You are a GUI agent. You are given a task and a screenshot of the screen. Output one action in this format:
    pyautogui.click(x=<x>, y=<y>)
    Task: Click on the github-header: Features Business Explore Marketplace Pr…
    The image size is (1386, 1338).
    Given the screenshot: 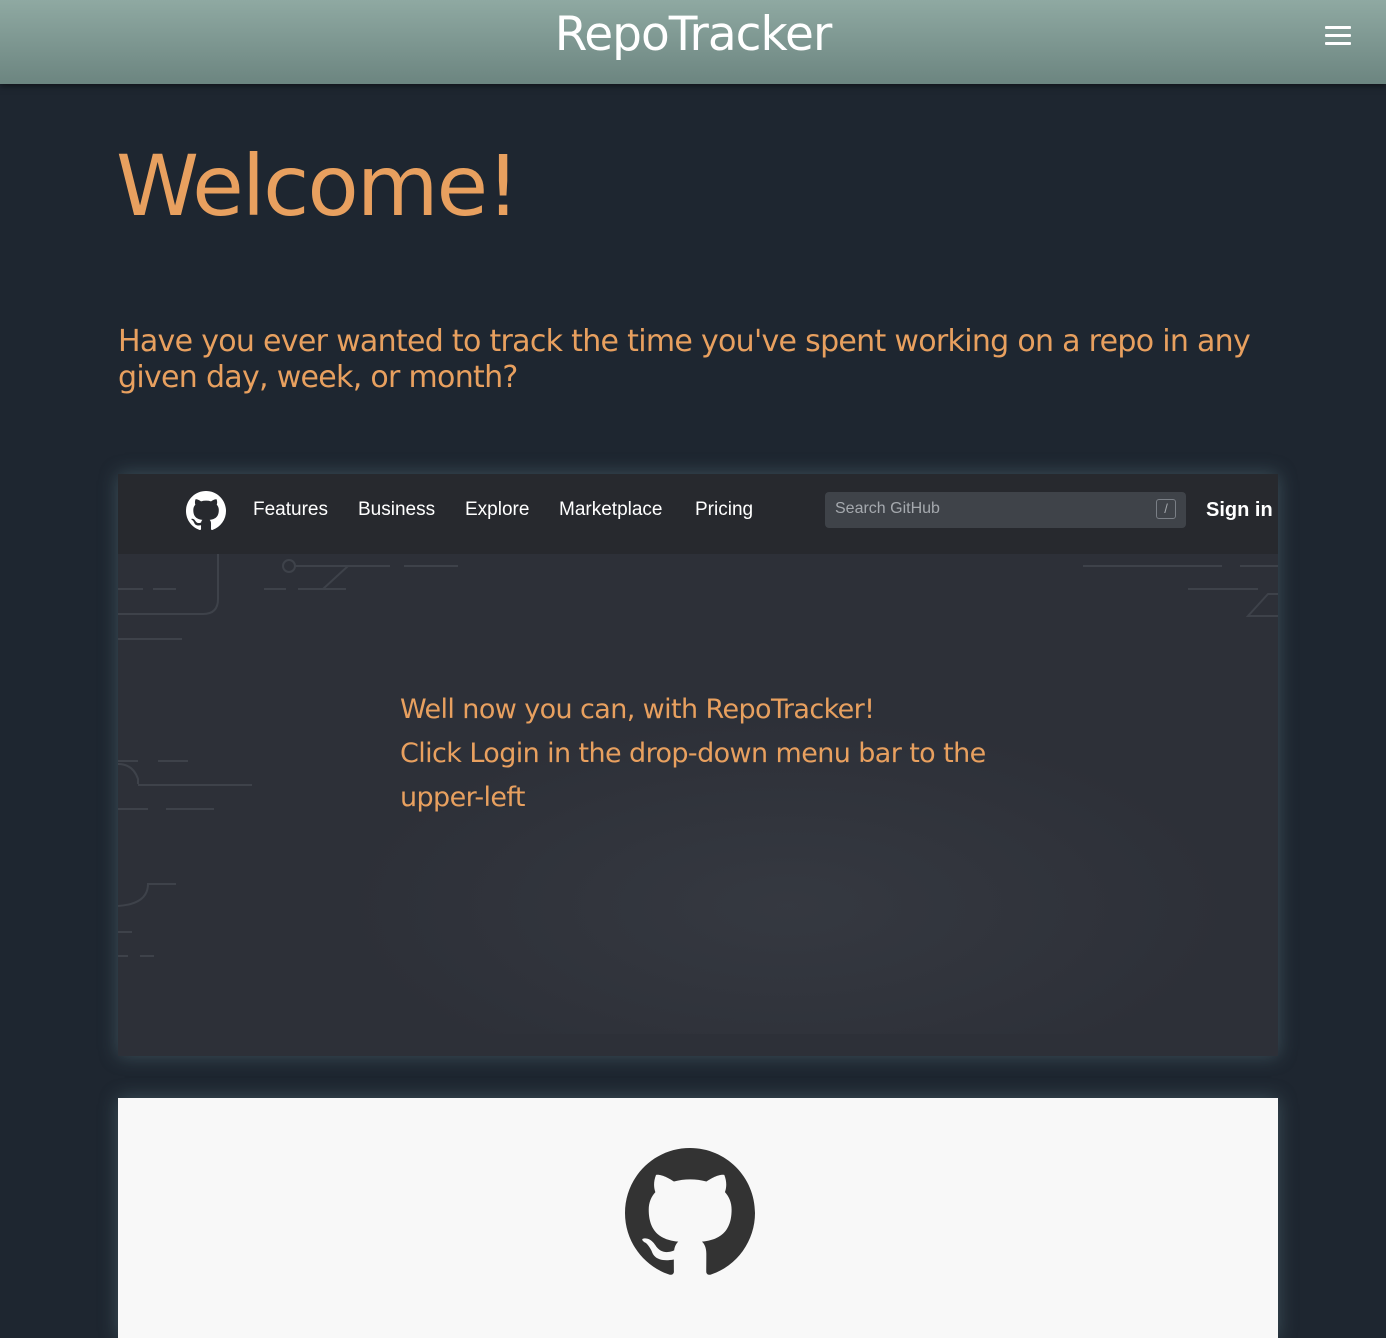 What is the action you would take?
    pyautogui.click(x=698, y=514)
    